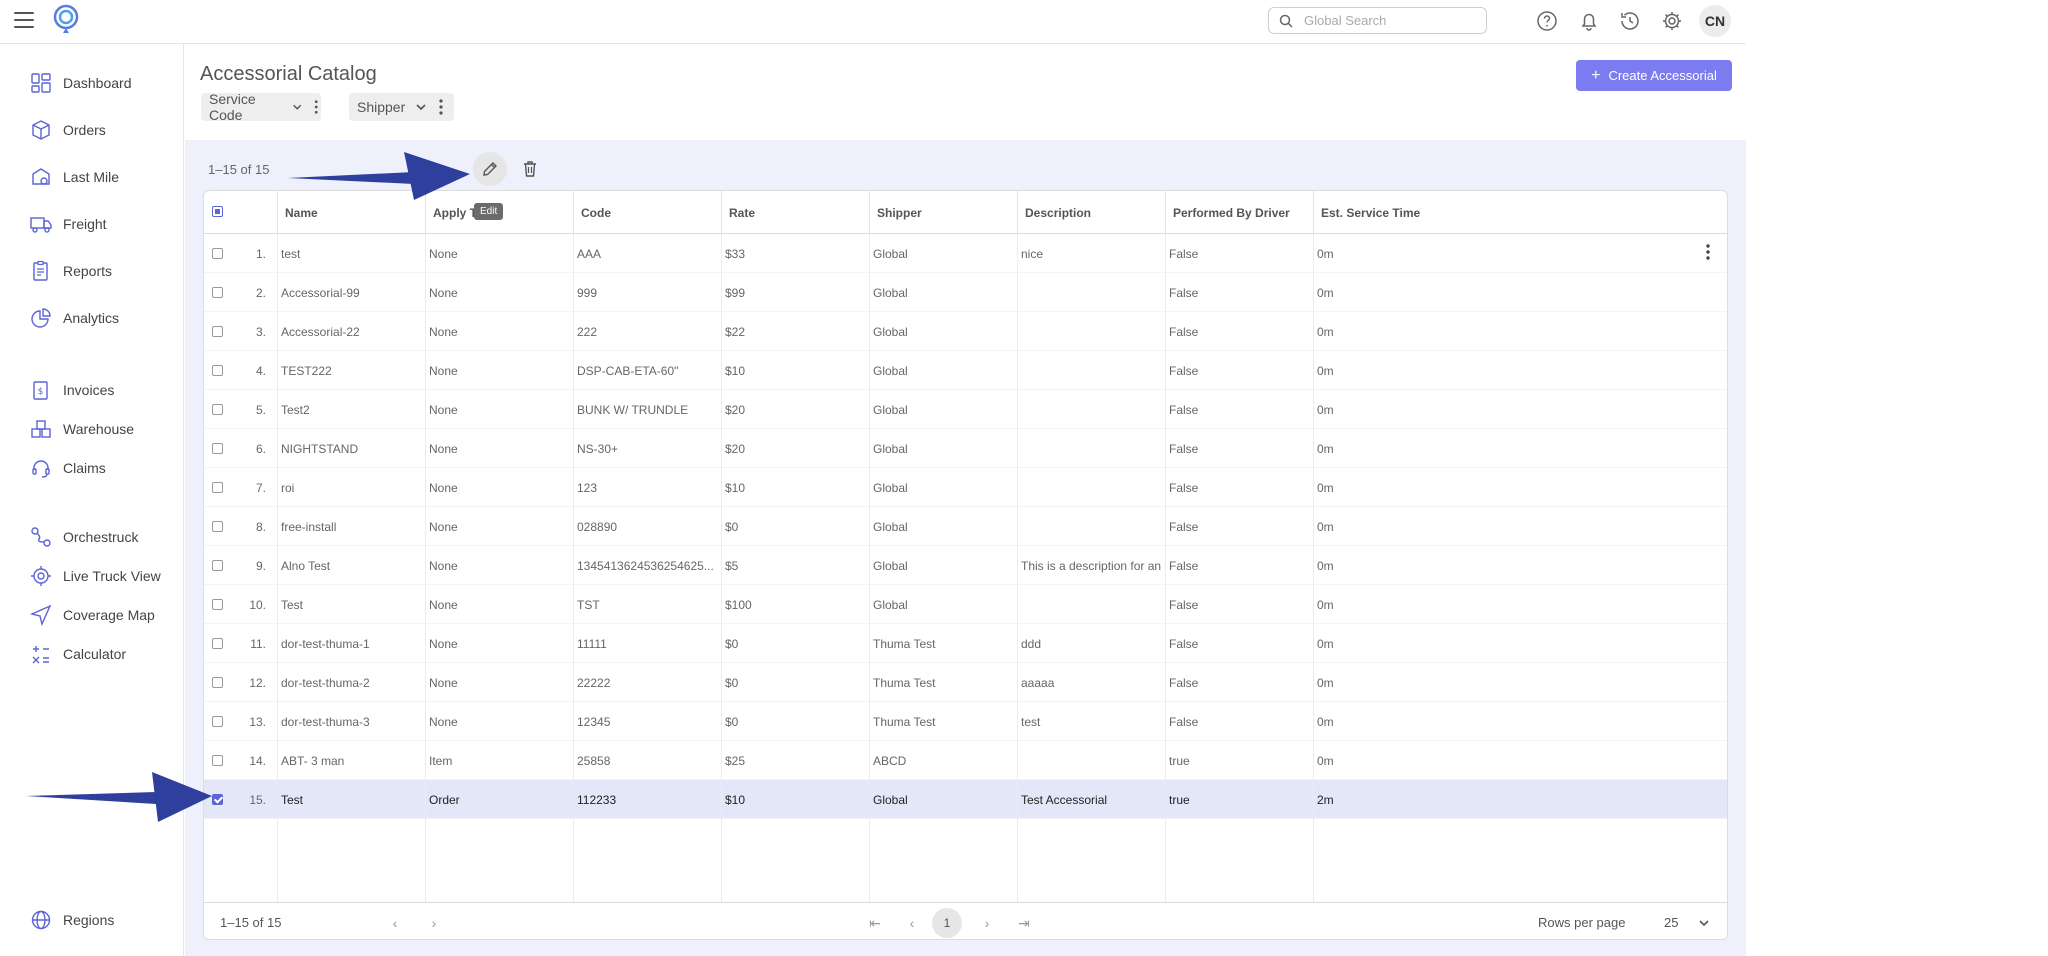 This screenshot has height=956, width=2048. What do you see at coordinates (1031, 643) in the screenshot?
I see `cell-description: ddd` at bounding box center [1031, 643].